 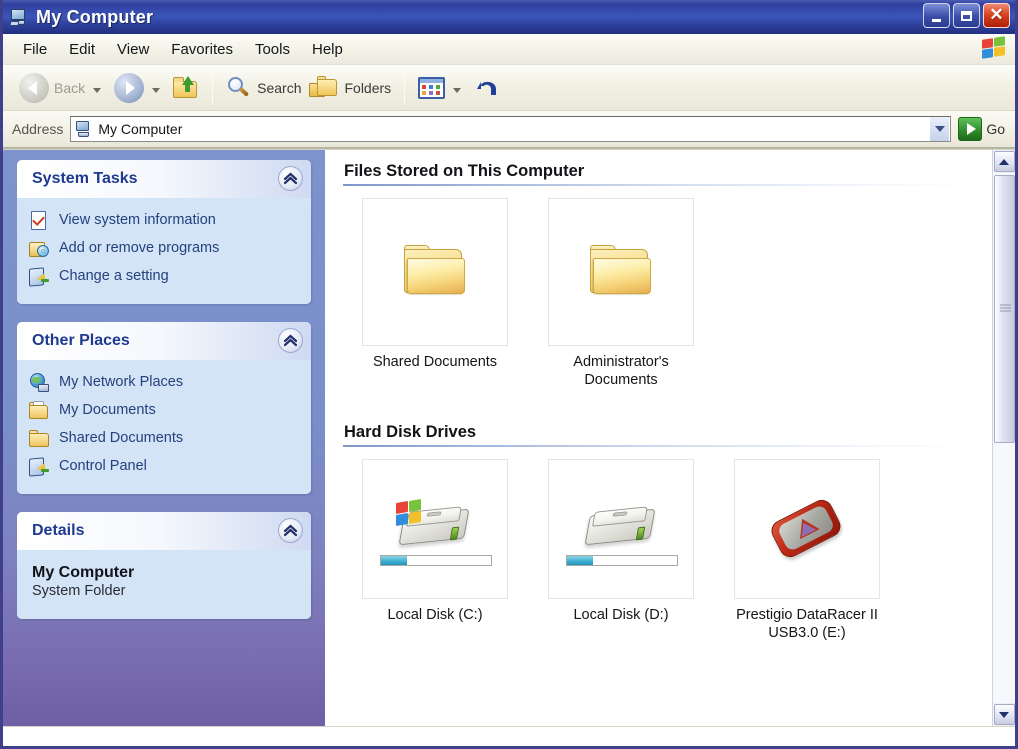 What do you see at coordinates (432, 87) in the screenshot?
I see `views-icon` at bounding box center [432, 87].